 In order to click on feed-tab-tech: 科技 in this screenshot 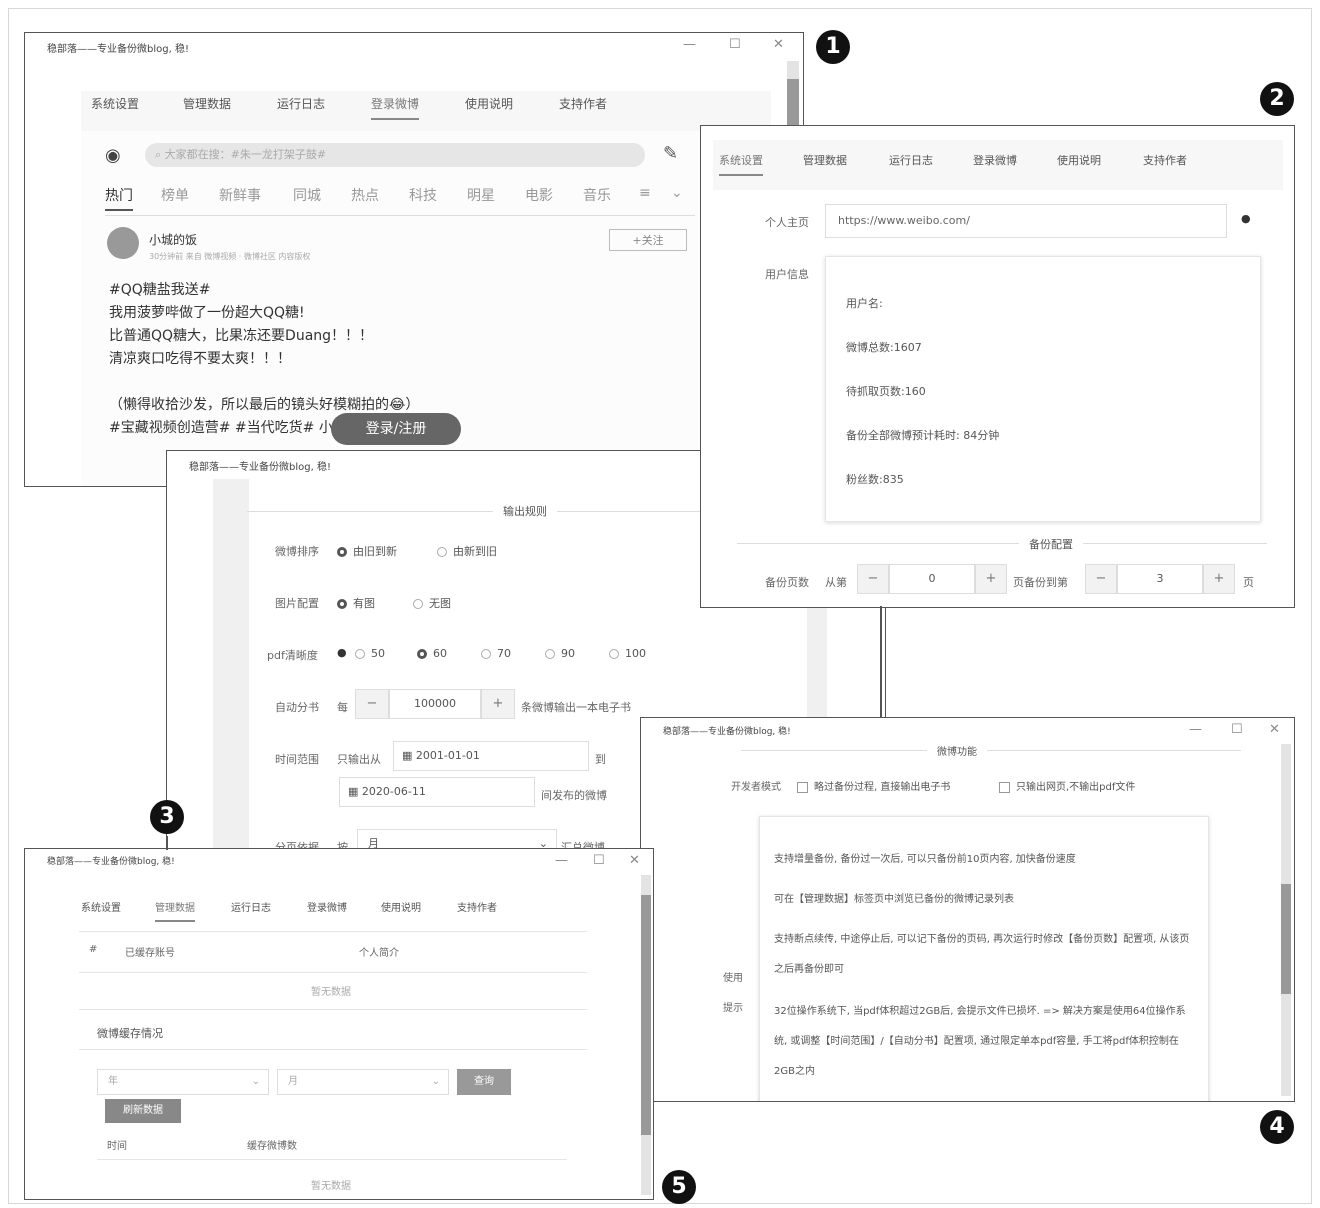, I will do `click(423, 195)`.